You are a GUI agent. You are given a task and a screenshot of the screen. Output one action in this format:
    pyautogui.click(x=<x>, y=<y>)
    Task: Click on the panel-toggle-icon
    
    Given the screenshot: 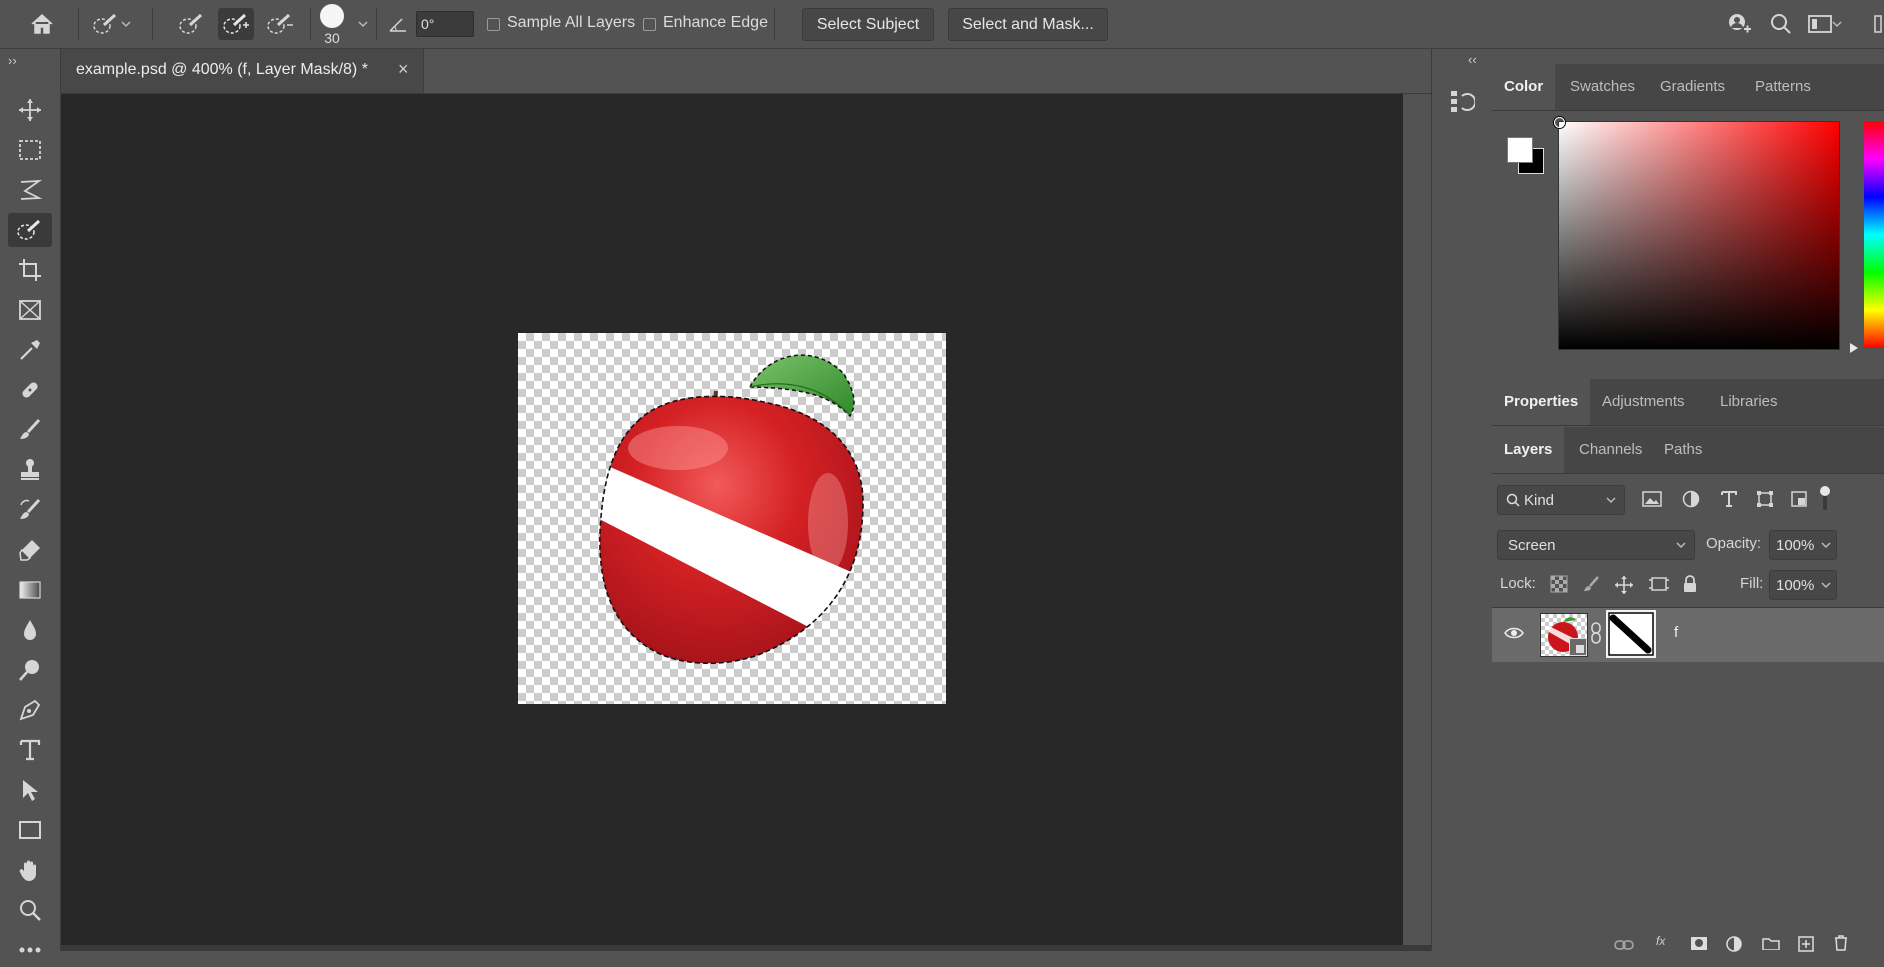 What is the action you would take?
    pyautogui.click(x=1878, y=24)
    